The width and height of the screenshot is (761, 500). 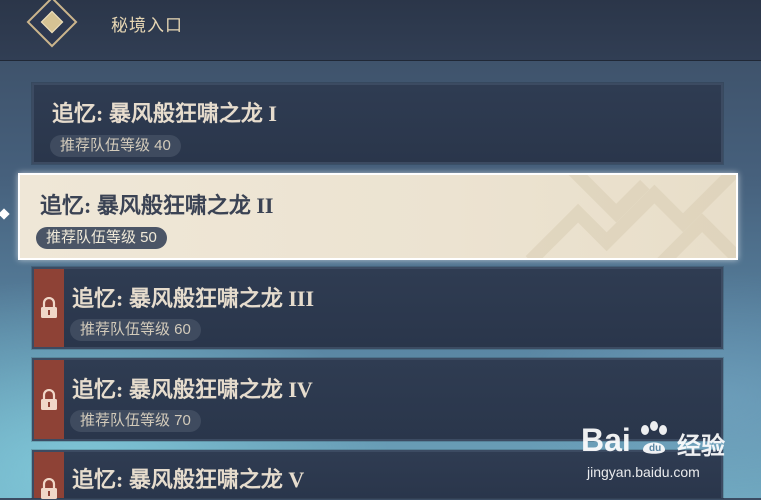 What do you see at coordinates (377, 123) in the screenshot?
I see `domain-item-1: 追忆: 暴风般狂啸之龙 I 推荐队伍等级 40` at bounding box center [377, 123].